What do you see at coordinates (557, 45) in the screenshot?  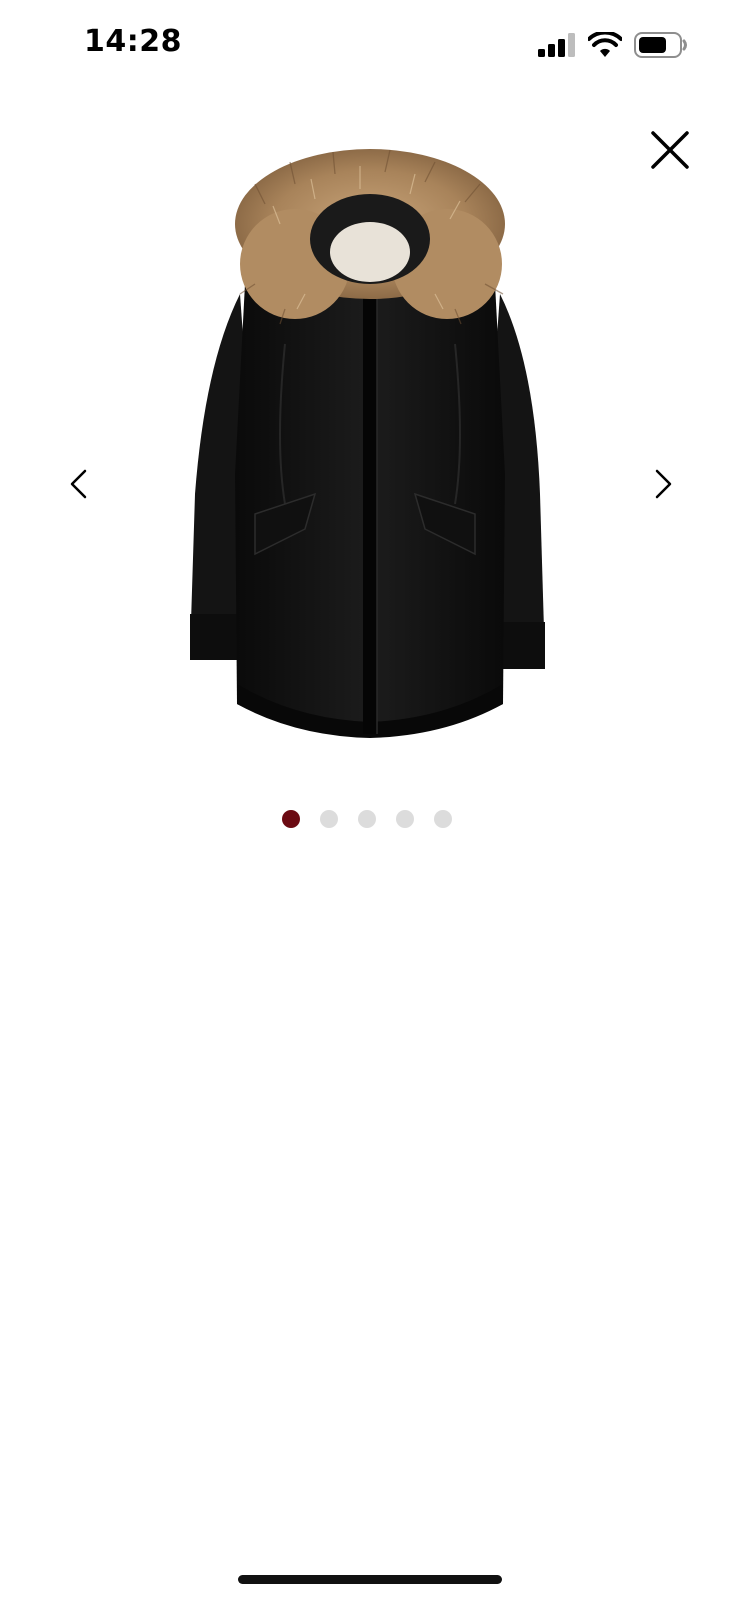 I see `cellular-signal-icon` at bounding box center [557, 45].